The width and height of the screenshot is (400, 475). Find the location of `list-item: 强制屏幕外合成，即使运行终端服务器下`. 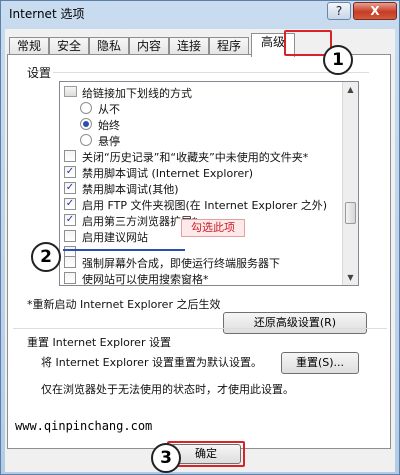

list-item: 强制屏幕外合成，即使运行终端服务器下 is located at coordinates (202, 262).